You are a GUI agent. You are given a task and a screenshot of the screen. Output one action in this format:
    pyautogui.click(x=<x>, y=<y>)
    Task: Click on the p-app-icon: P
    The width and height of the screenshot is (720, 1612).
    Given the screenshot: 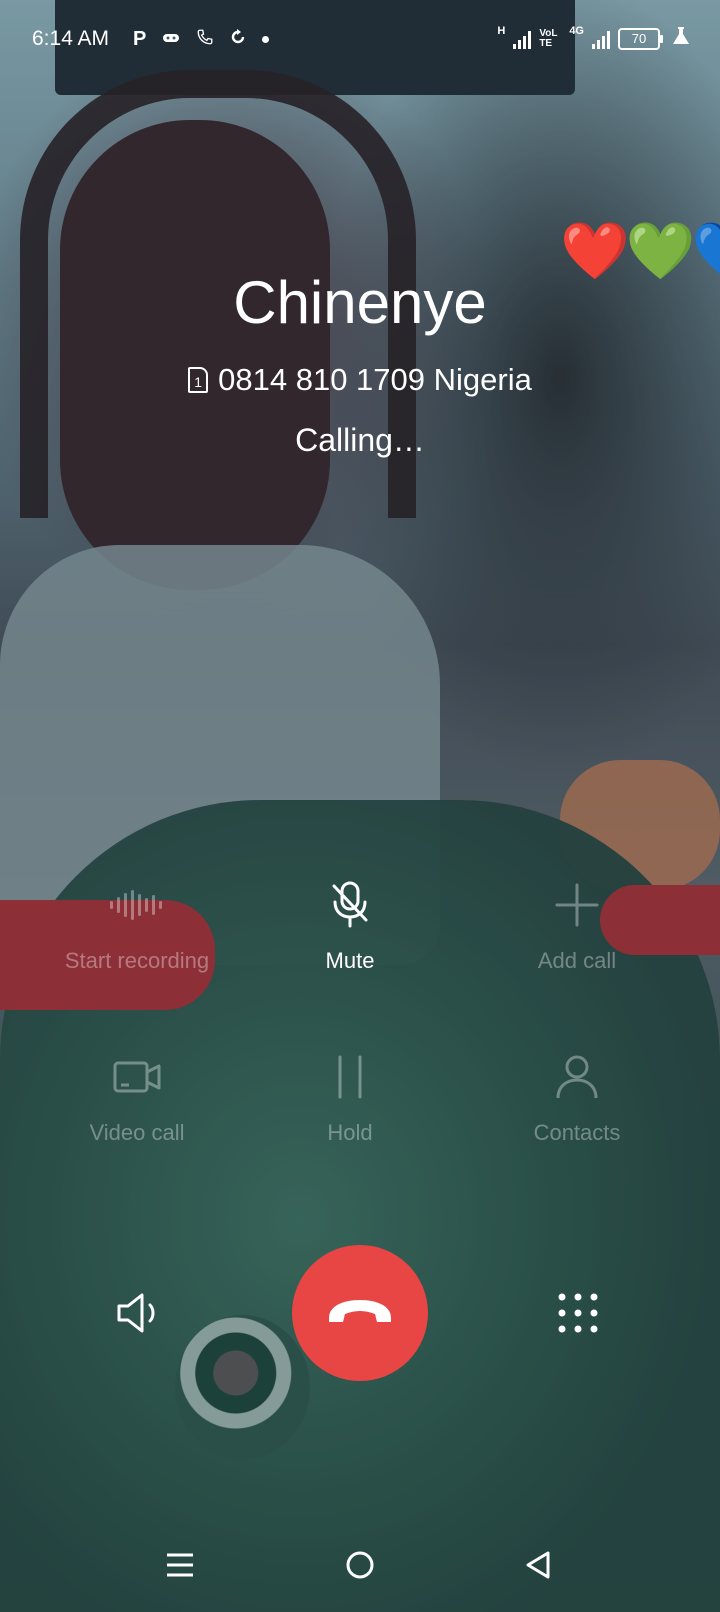 What is the action you would take?
    pyautogui.click(x=140, y=39)
    